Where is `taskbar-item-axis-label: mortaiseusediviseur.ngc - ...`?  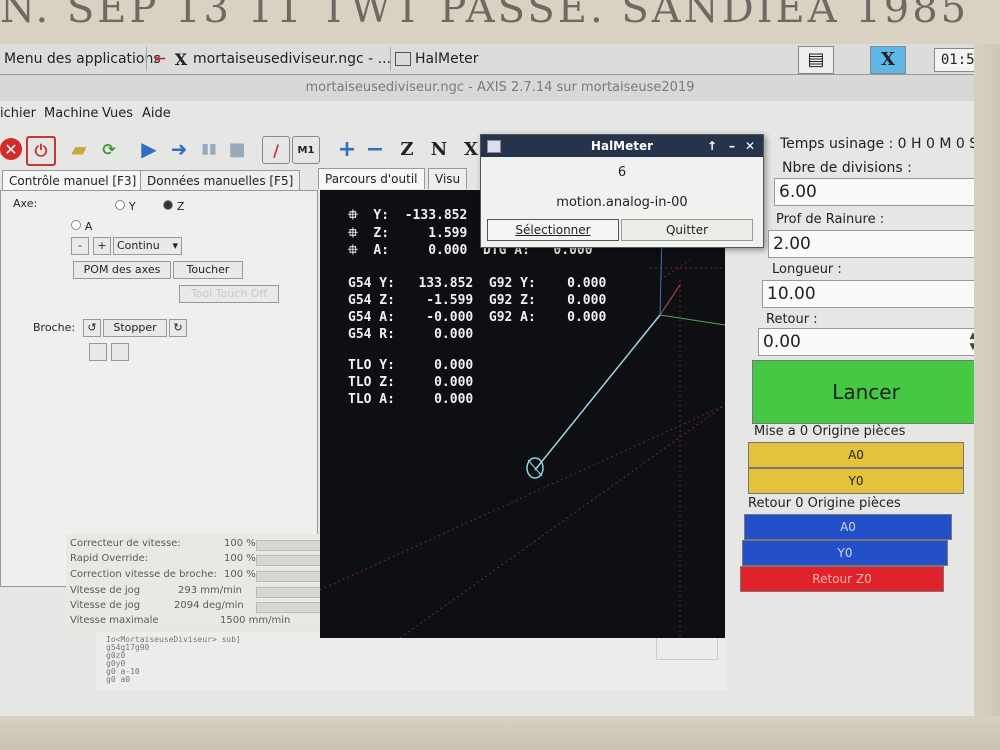 taskbar-item-axis-label: mortaiseusediviseur.ngc - ... is located at coordinates (292, 59).